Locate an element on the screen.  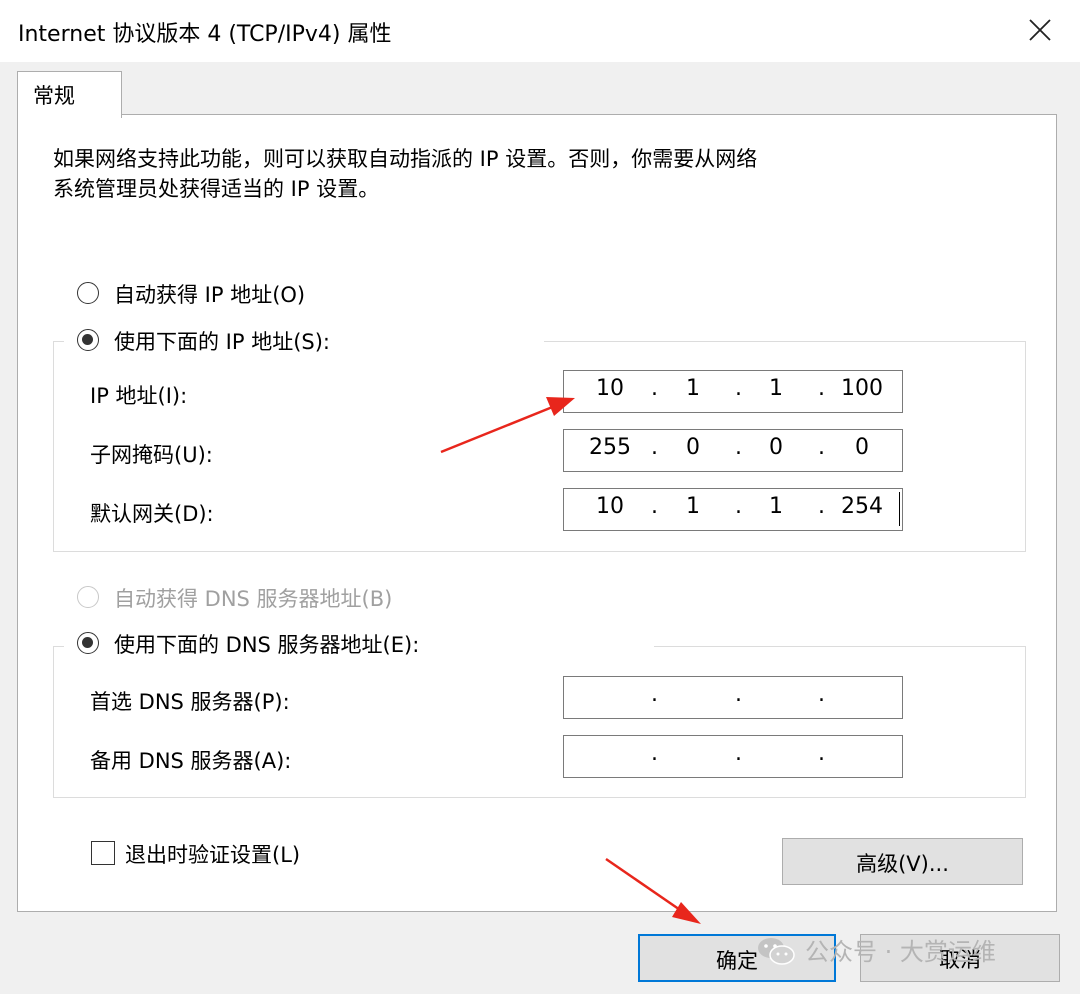
validate-on-exit-label: 退出时验证设置(L) is located at coordinates (213, 855).